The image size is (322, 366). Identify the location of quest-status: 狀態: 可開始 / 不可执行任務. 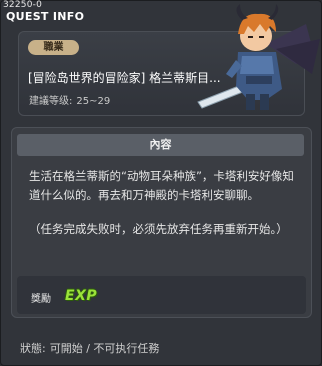
(89, 348).